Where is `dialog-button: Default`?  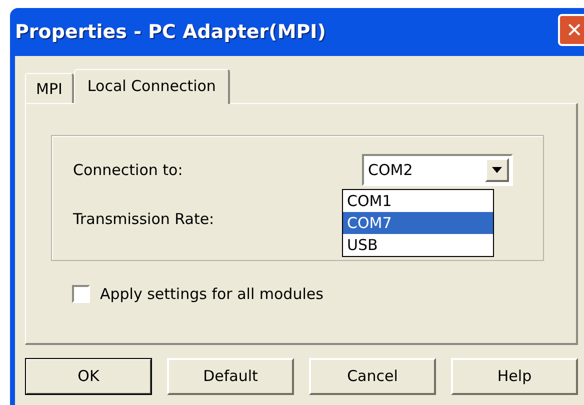 dialog-button: Default is located at coordinates (230, 376).